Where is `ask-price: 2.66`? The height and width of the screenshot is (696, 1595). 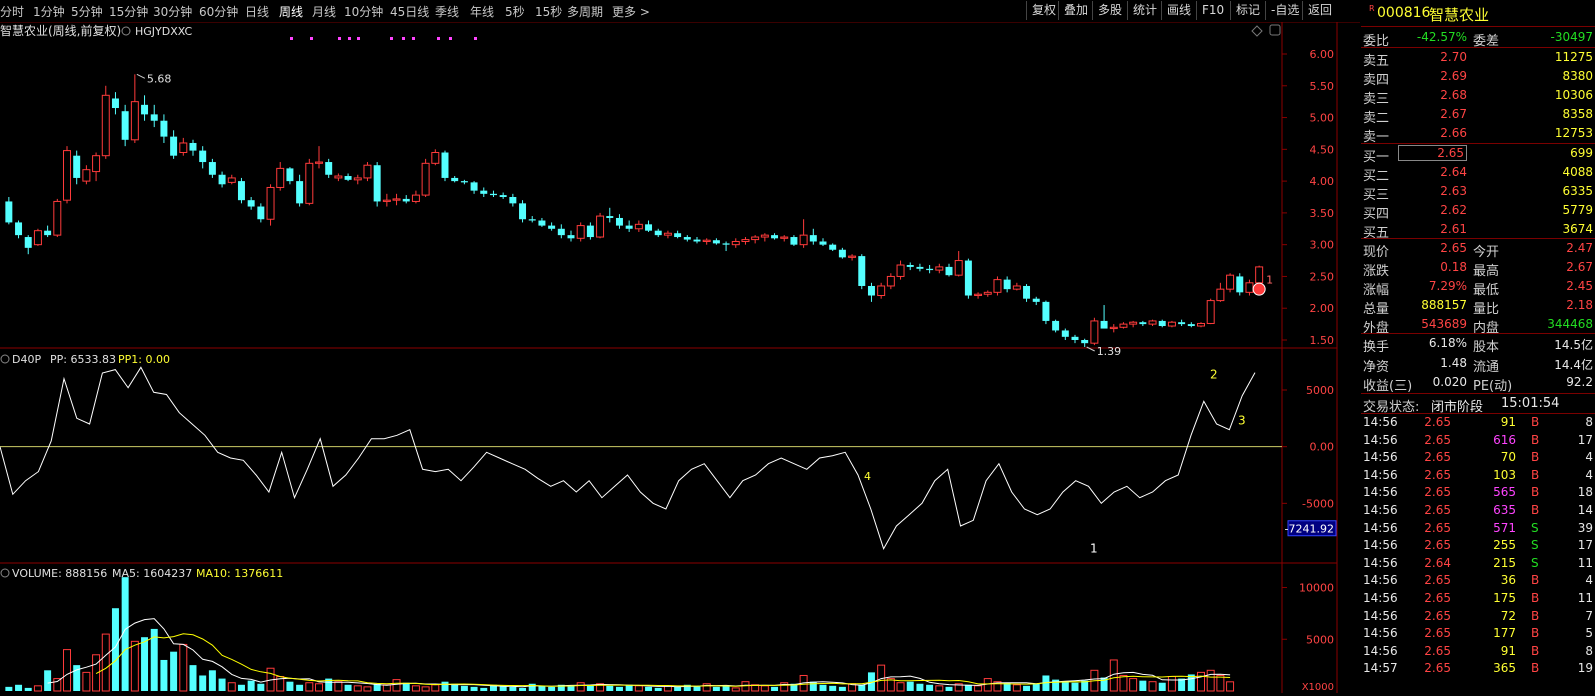 ask-price: 2.66 is located at coordinates (1453, 133).